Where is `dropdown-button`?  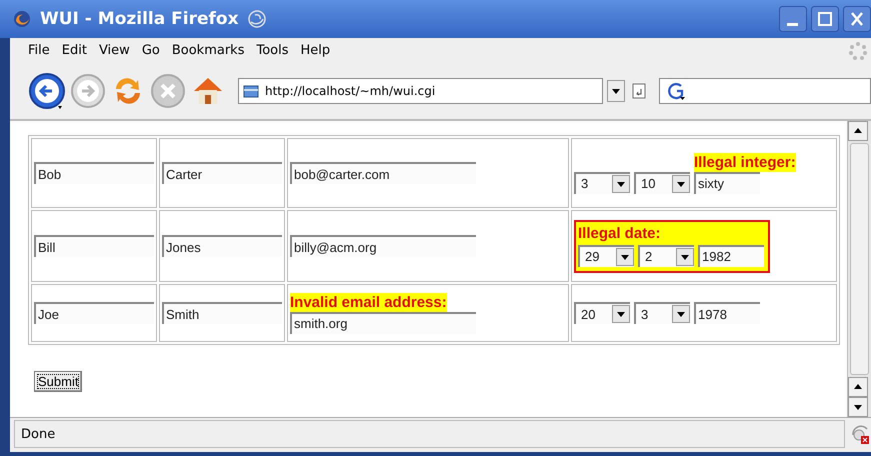 dropdown-button is located at coordinates (616, 91).